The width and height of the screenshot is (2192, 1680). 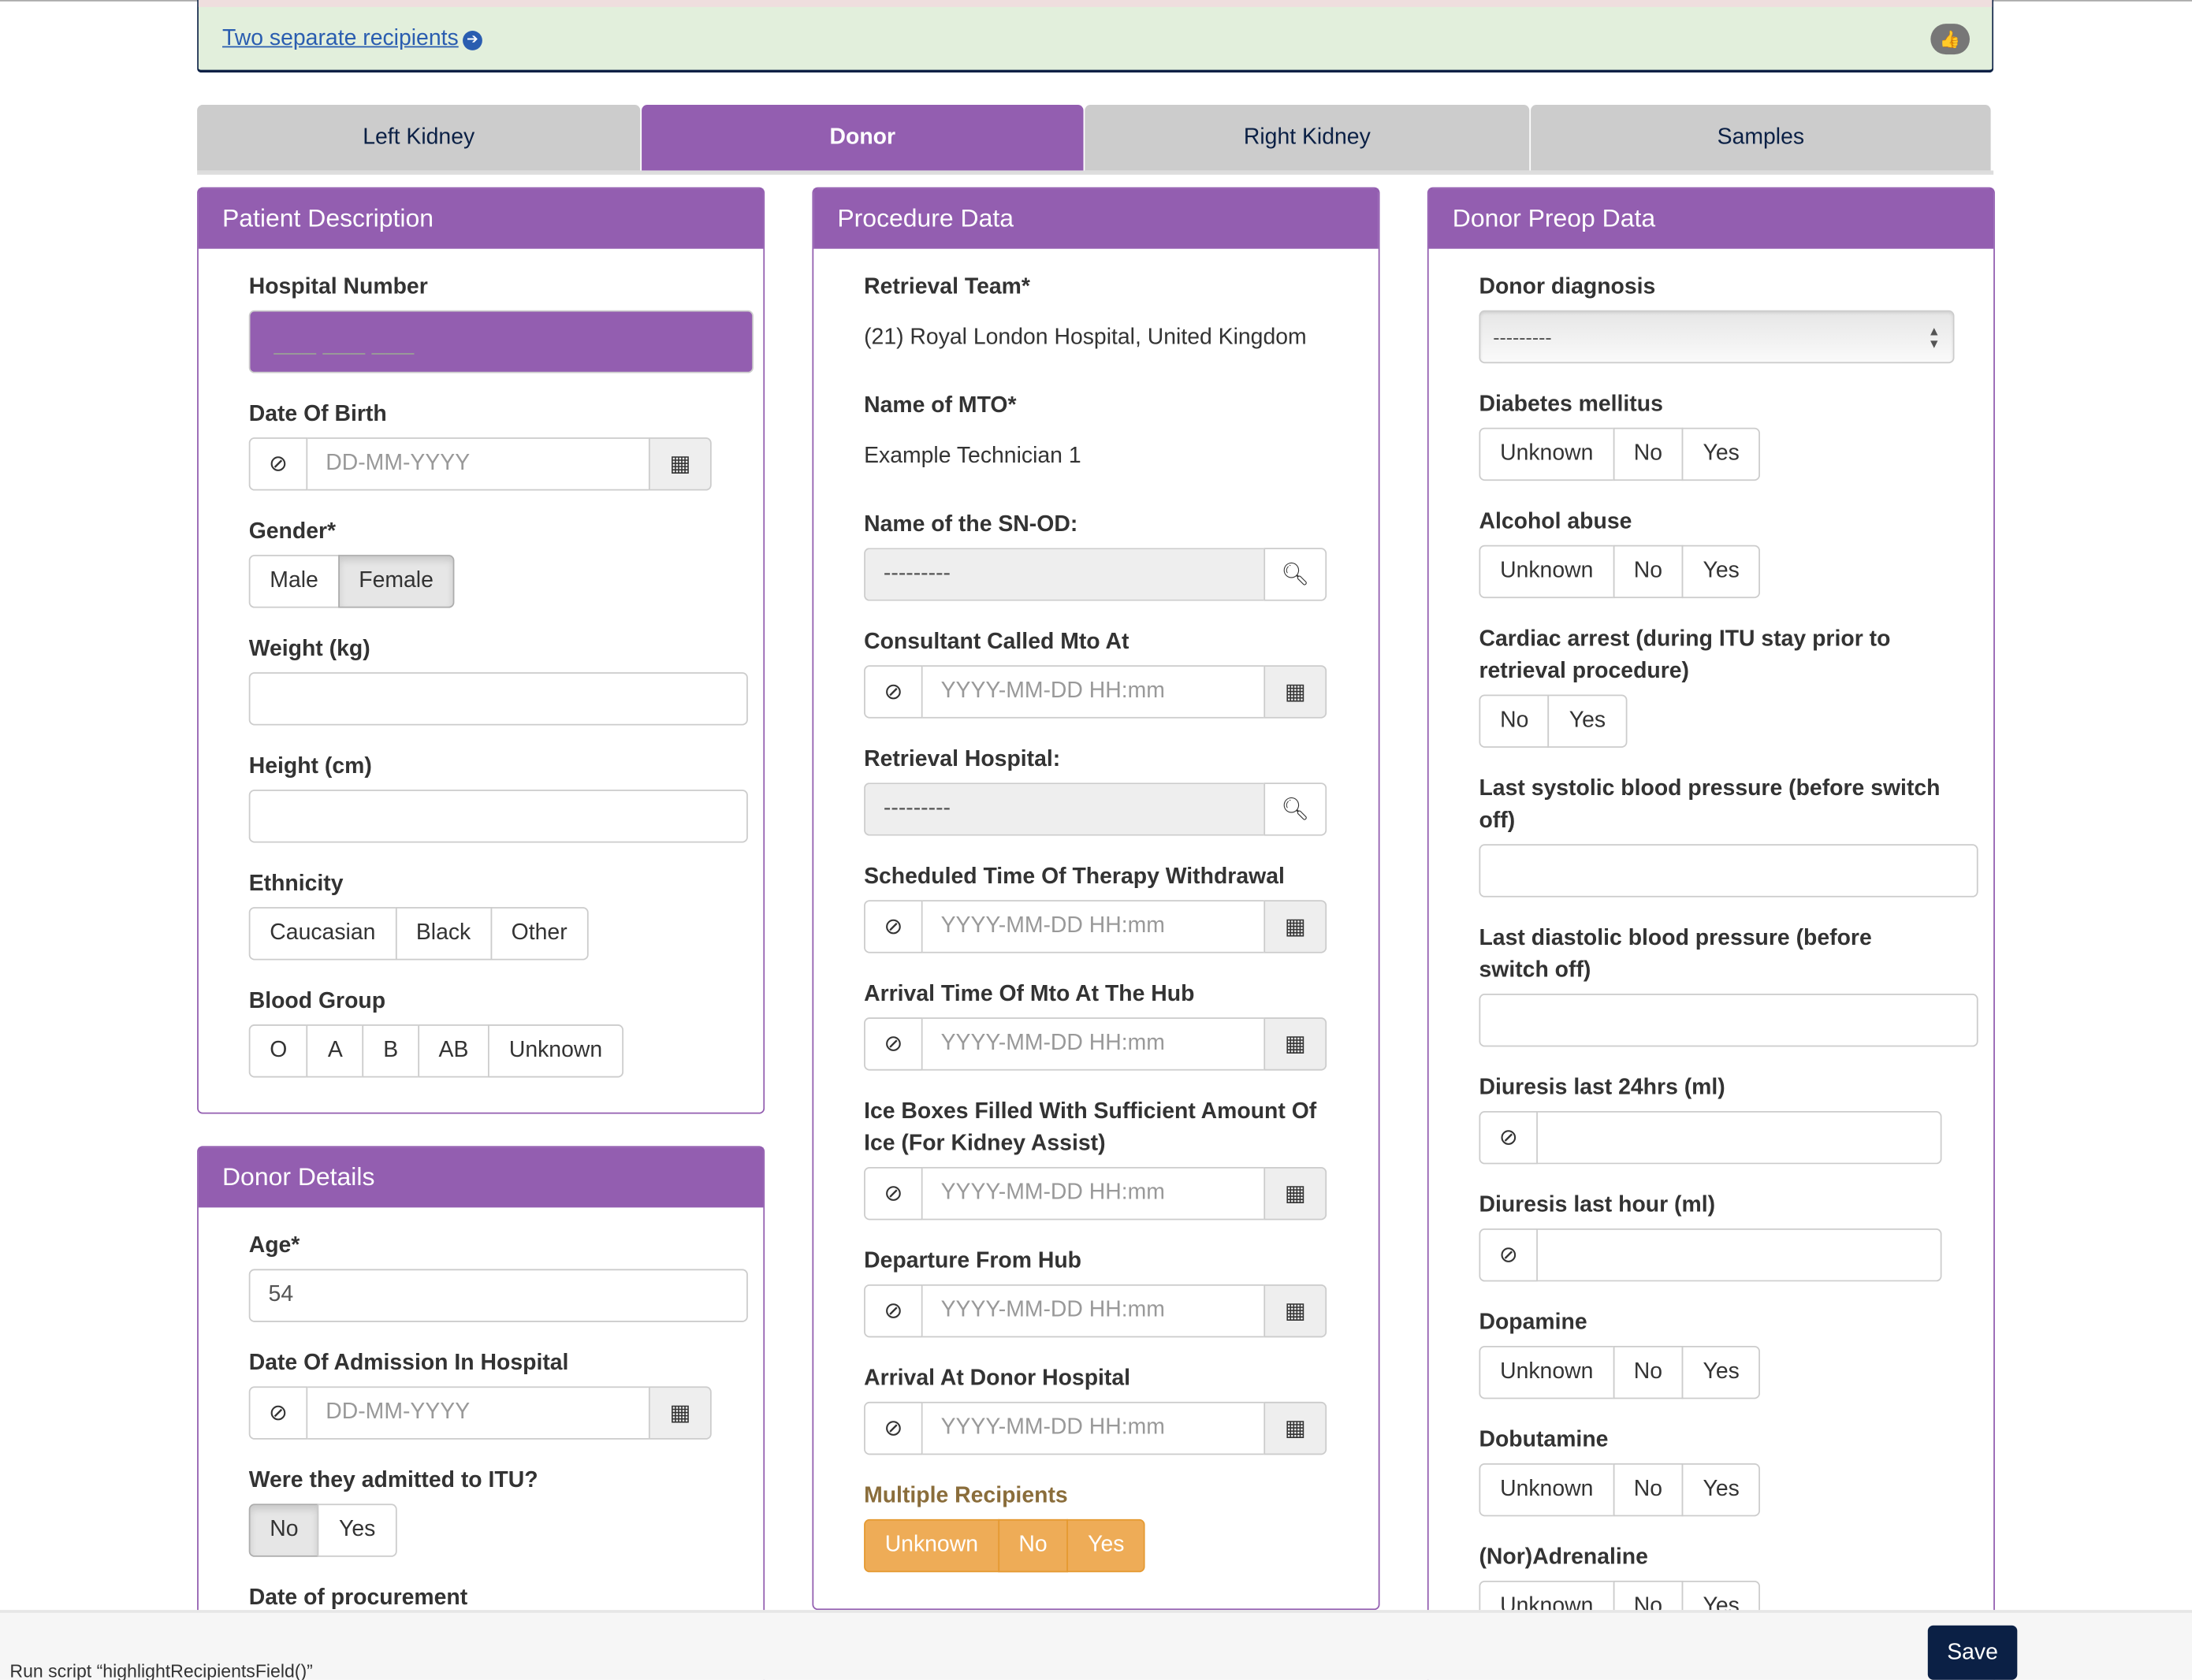 What do you see at coordinates (1729, 871) in the screenshot?
I see `last-systolic-blood-pressure-before-switch-off-input` at bounding box center [1729, 871].